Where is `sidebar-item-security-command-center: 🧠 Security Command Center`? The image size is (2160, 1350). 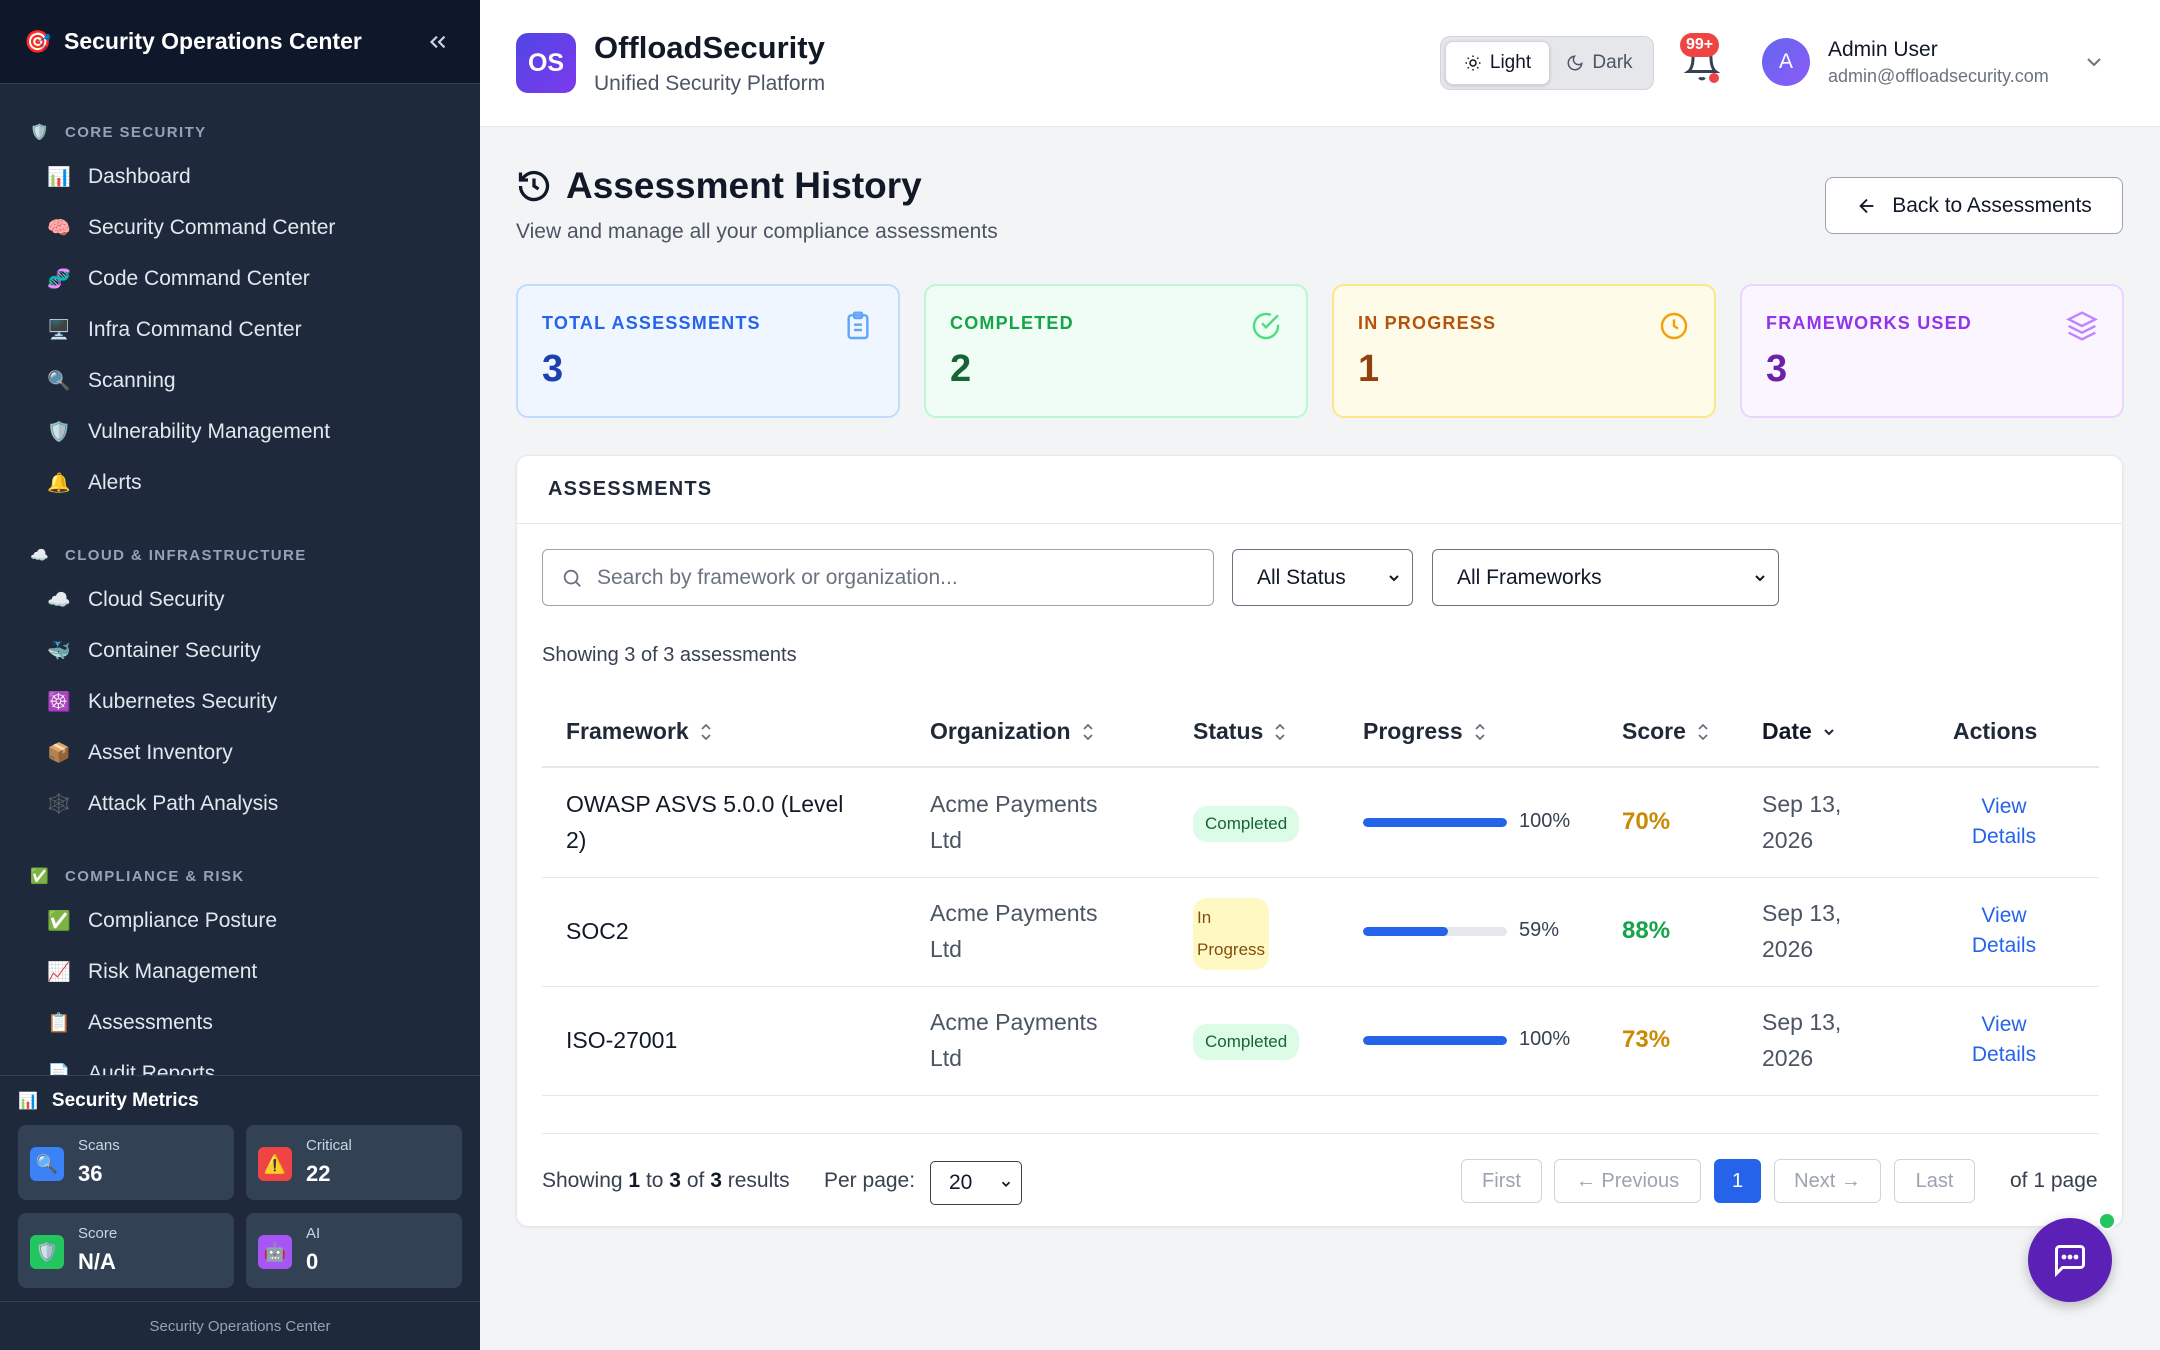
sidebar-item-security-command-center: 🧠 Security Command Center is located at coordinates (240, 227).